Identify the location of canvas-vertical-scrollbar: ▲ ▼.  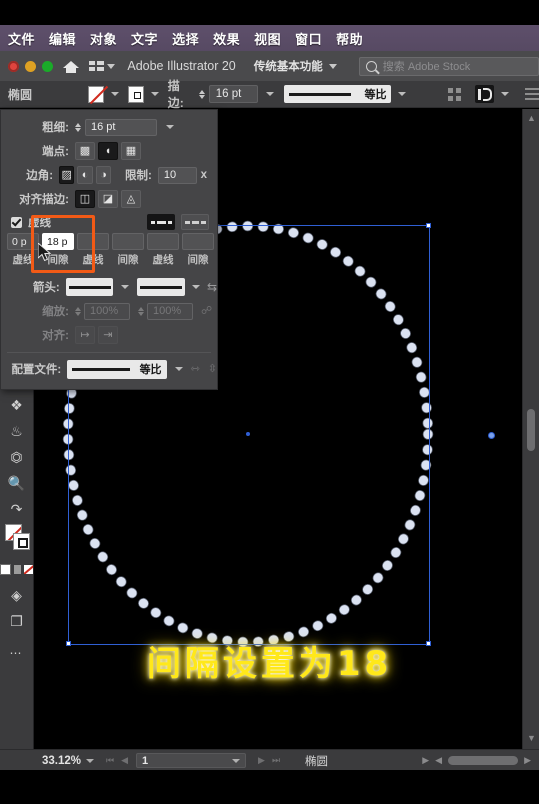
(530, 429).